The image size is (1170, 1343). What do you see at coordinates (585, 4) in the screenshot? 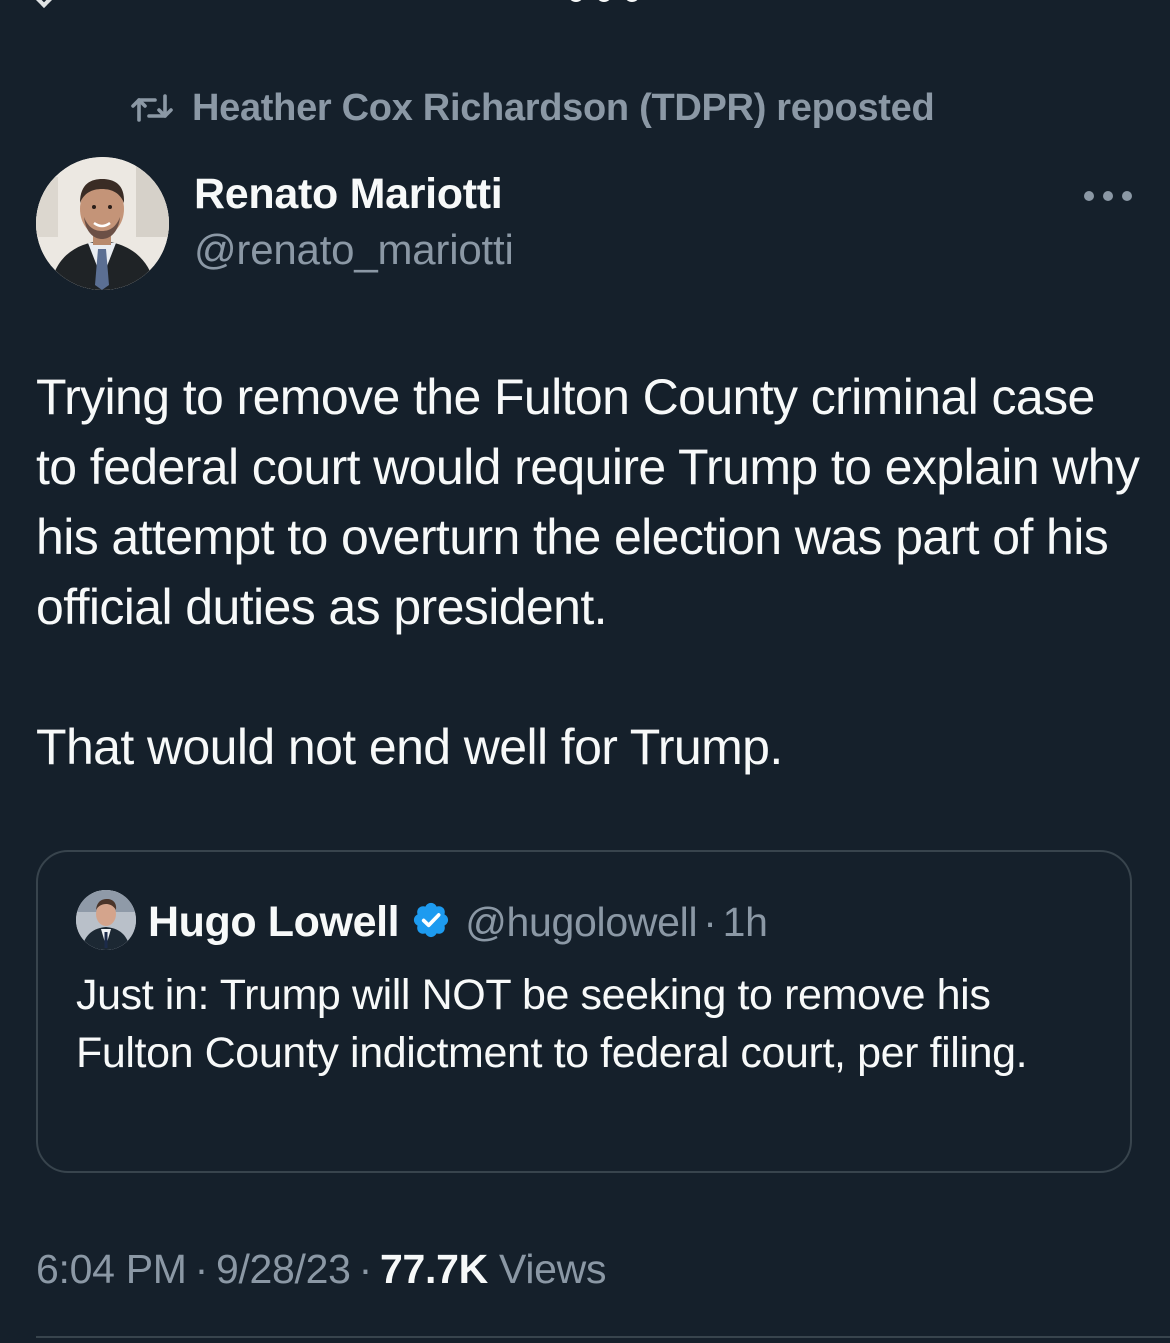
I see `top-nav-bar-fragment` at bounding box center [585, 4].